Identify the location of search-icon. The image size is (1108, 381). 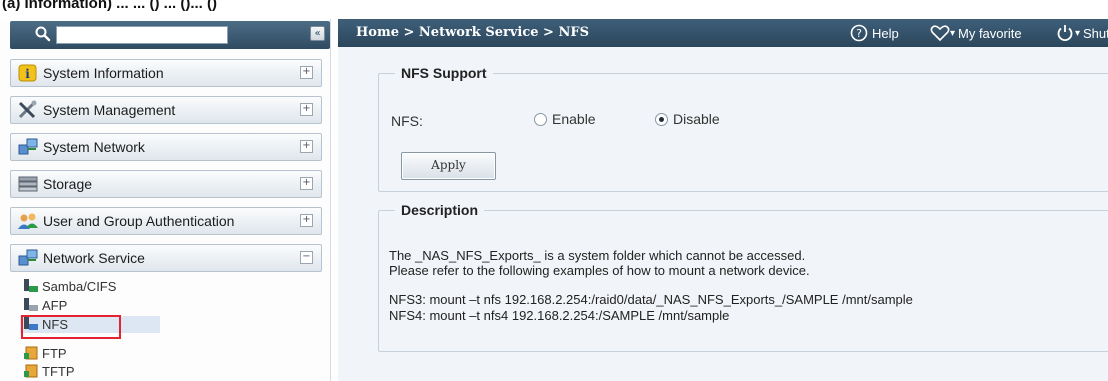
(43, 34).